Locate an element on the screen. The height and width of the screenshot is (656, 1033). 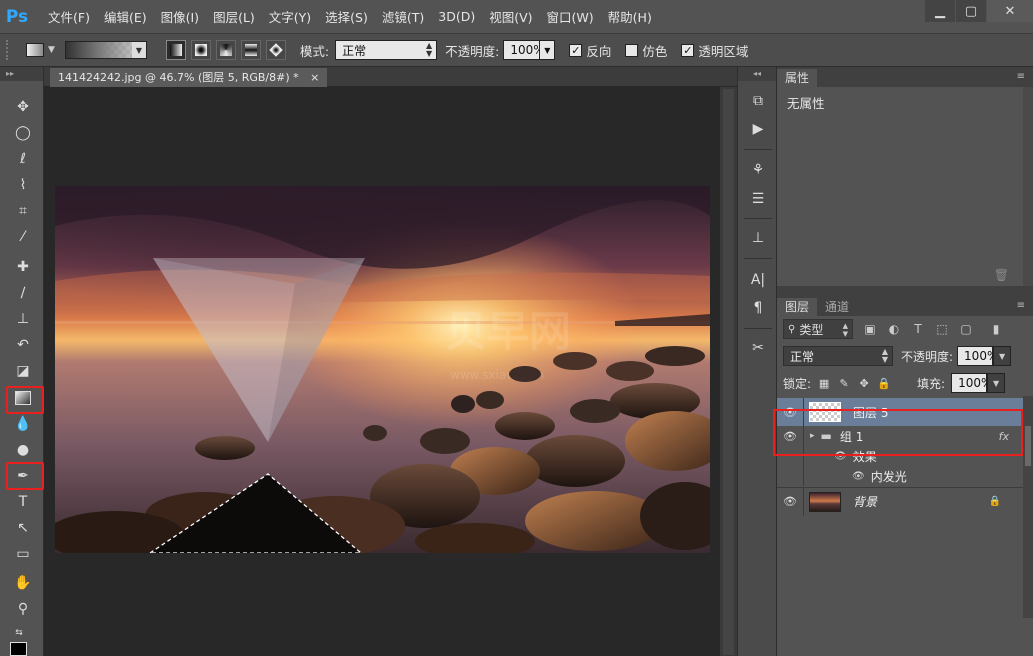
effect-eye-icon: 👁 is located at coordinates (858, 476).